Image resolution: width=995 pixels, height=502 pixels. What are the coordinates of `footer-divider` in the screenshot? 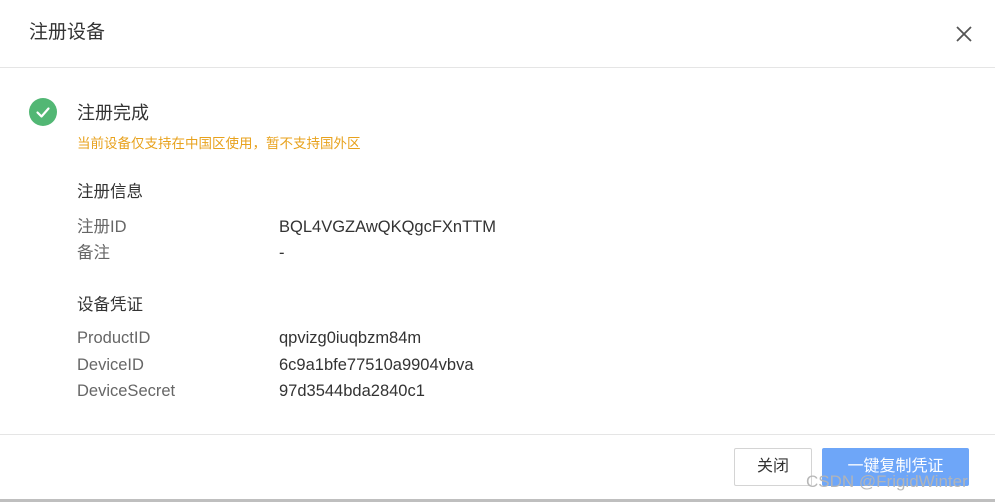 It's located at (497, 434).